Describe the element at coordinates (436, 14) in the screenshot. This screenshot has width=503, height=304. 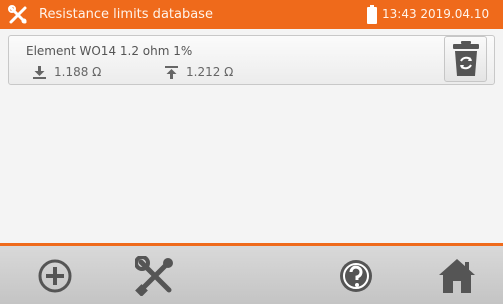
I see `clock: 13:43 2019.04.10` at that location.